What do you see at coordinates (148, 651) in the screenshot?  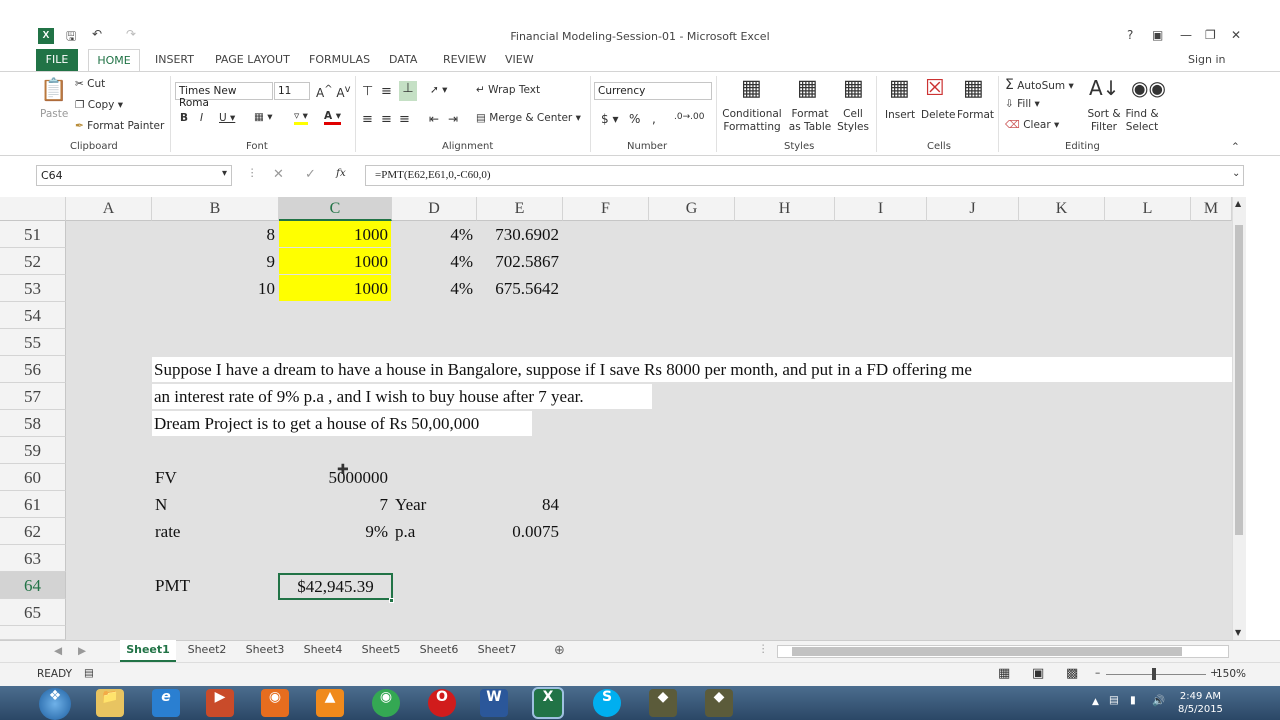 I see `sheet-tab-1: Sheet1` at bounding box center [148, 651].